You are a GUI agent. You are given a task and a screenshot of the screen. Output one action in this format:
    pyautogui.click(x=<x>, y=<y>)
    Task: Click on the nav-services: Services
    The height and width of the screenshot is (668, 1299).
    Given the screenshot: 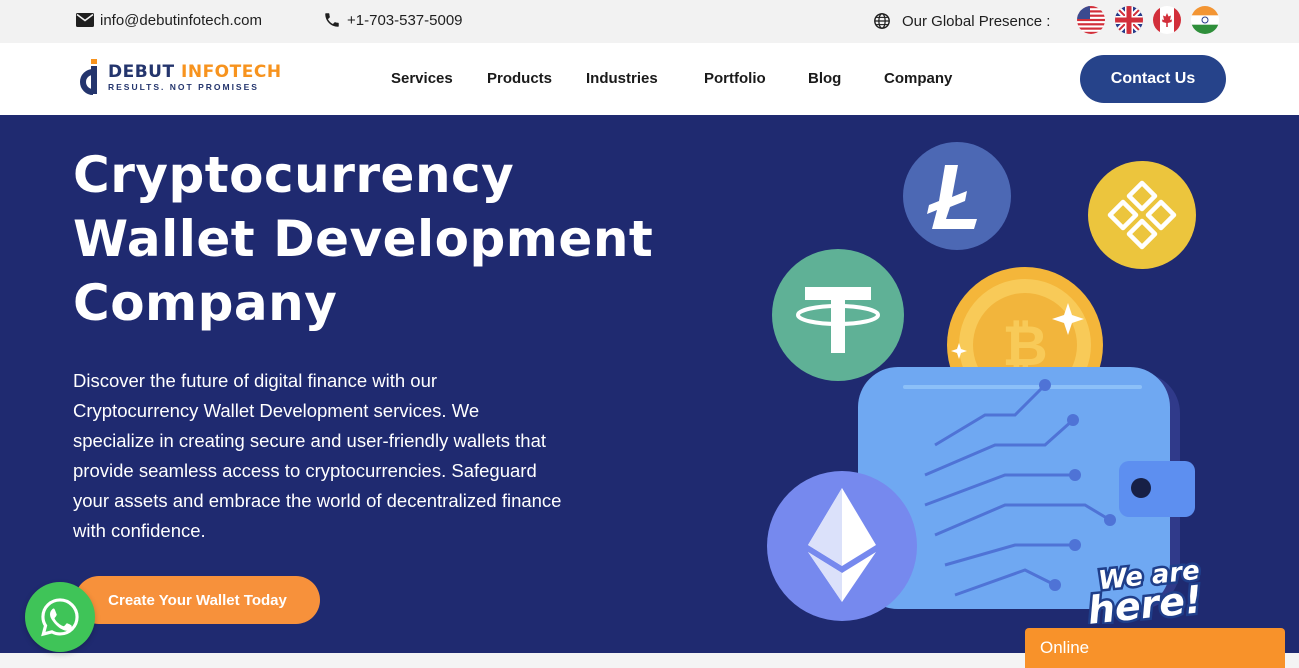 What is the action you would take?
    pyautogui.click(x=422, y=78)
    